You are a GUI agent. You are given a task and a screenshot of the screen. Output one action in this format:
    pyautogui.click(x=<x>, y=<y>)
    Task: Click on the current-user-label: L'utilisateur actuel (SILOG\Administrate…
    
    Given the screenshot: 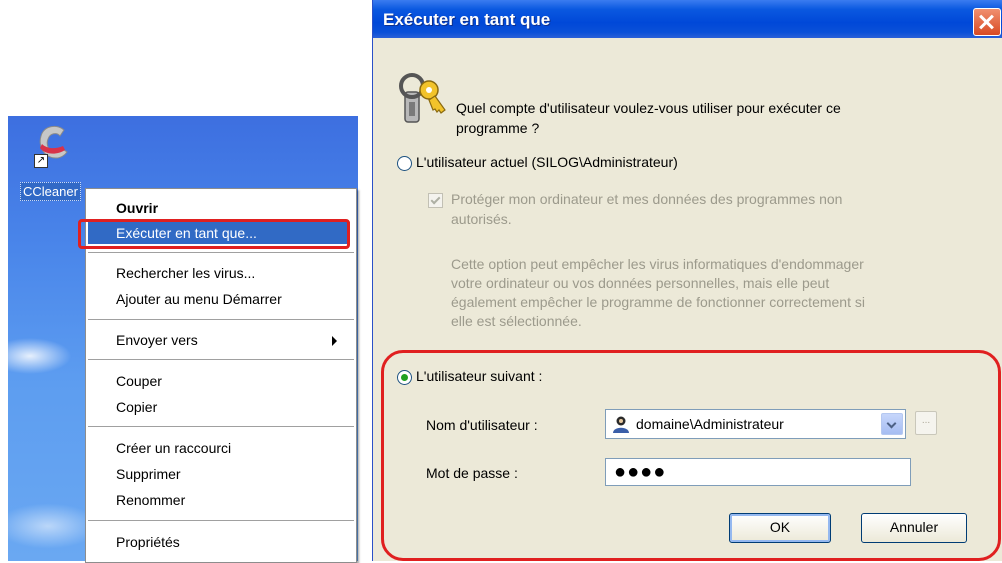 What is the action you would take?
    pyautogui.click(x=547, y=162)
    